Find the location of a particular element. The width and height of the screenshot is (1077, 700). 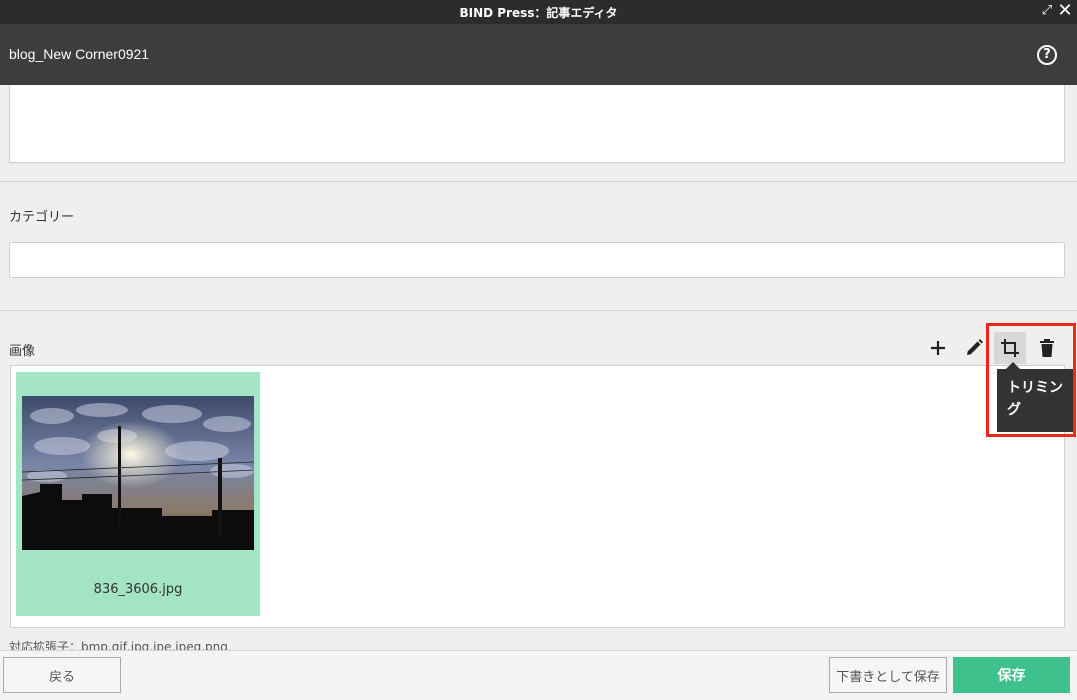

plus-icon is located at coordinates (938, 348).